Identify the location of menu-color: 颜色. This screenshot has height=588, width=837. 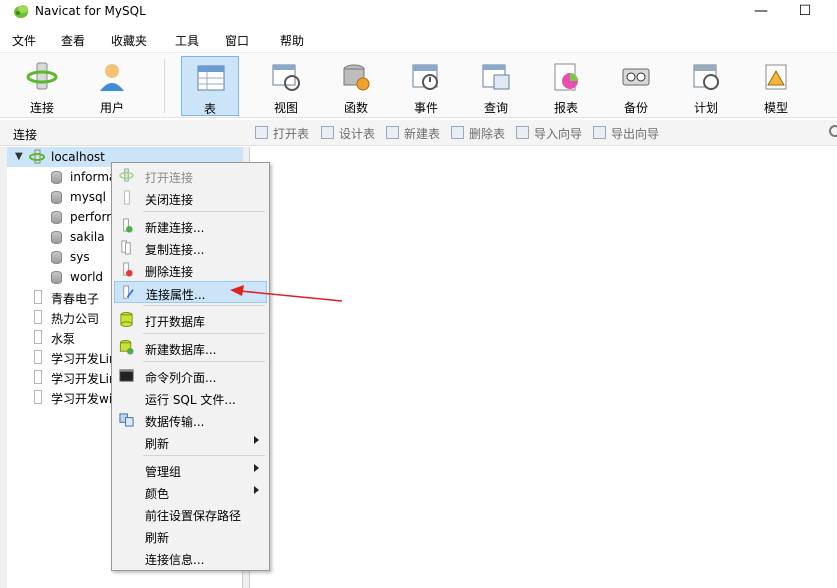
(190, 492).